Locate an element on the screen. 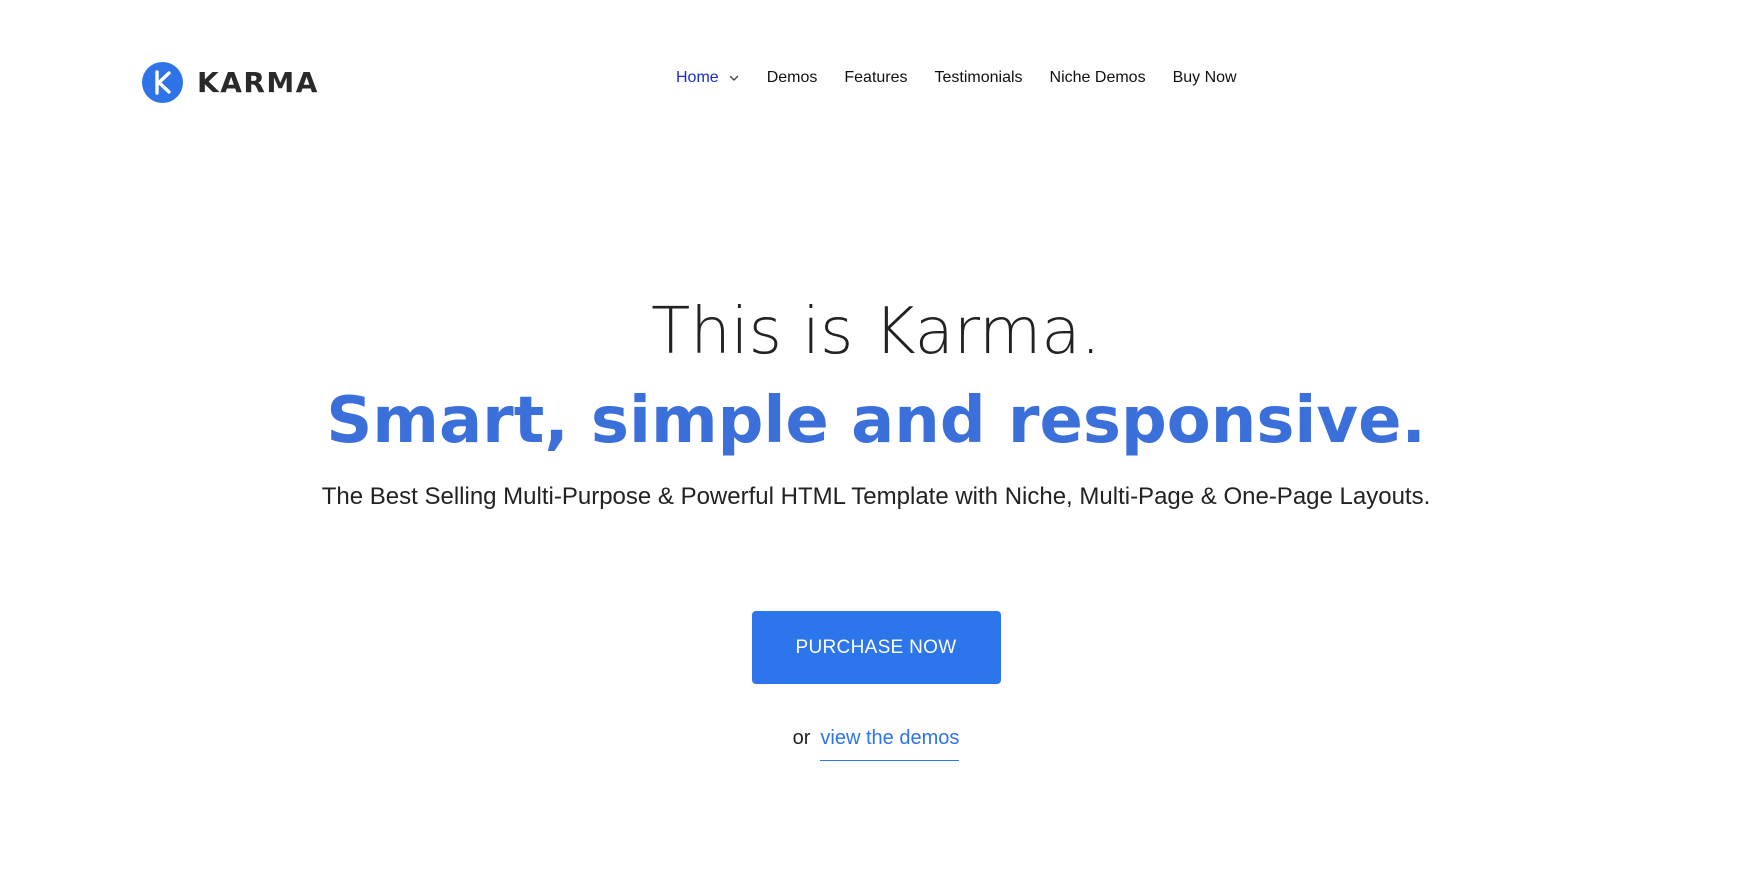 This screenshot has height=891, width=1752. nav-item-label: Buy Now is located at coordinates (1204, 77).